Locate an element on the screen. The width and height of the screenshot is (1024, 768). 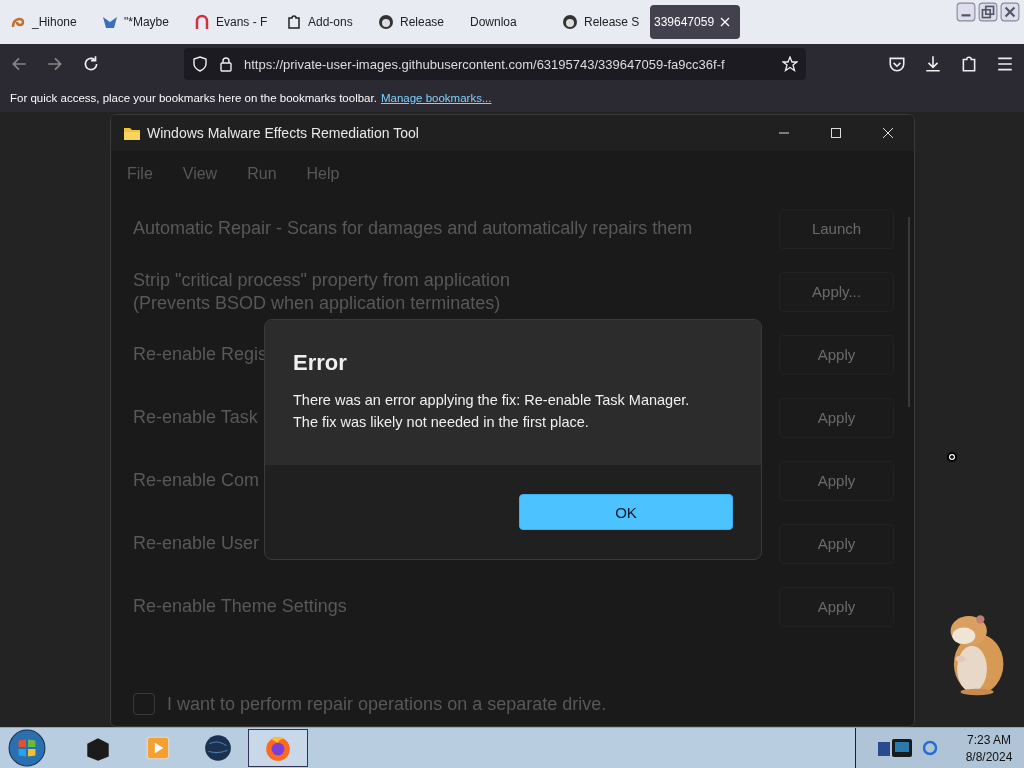
start-button is located at coordinates (27, 748).